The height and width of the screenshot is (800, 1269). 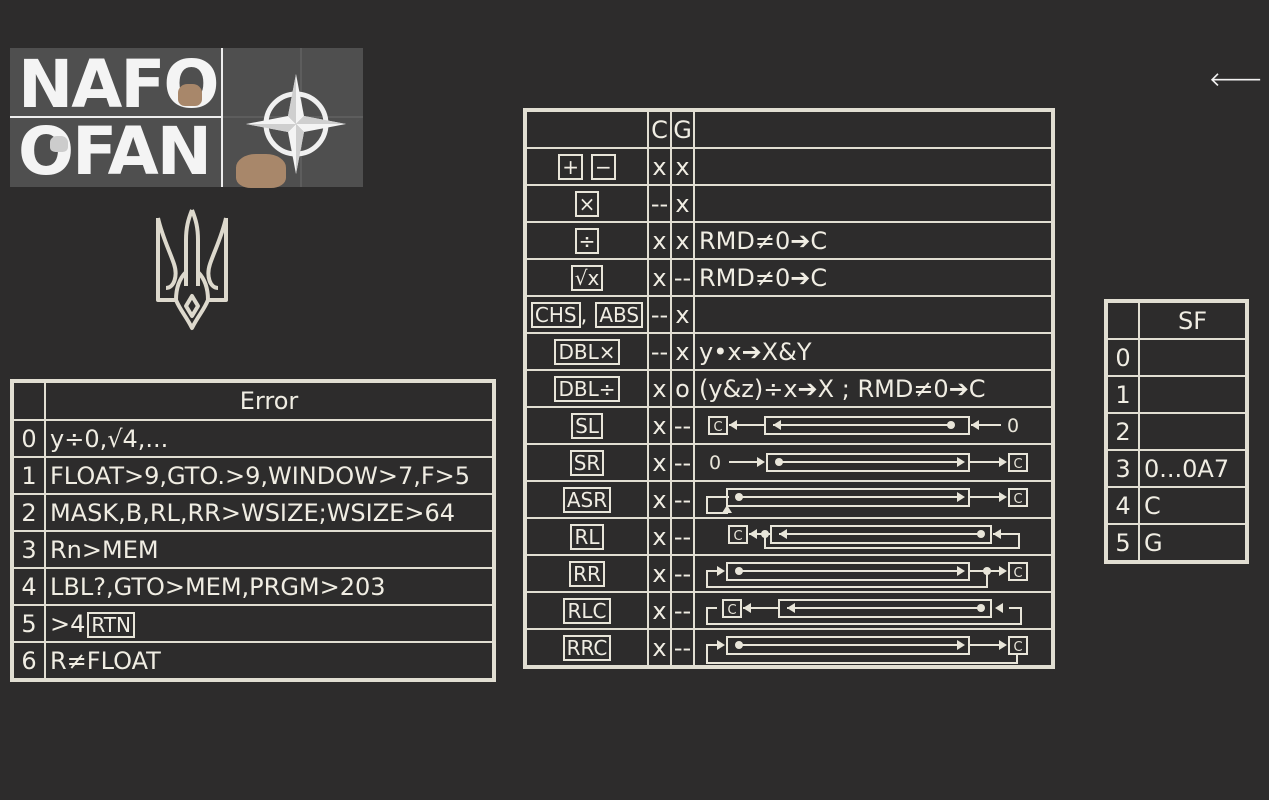 I want to click on sf-index: 1, so click(x=1122, y=394).